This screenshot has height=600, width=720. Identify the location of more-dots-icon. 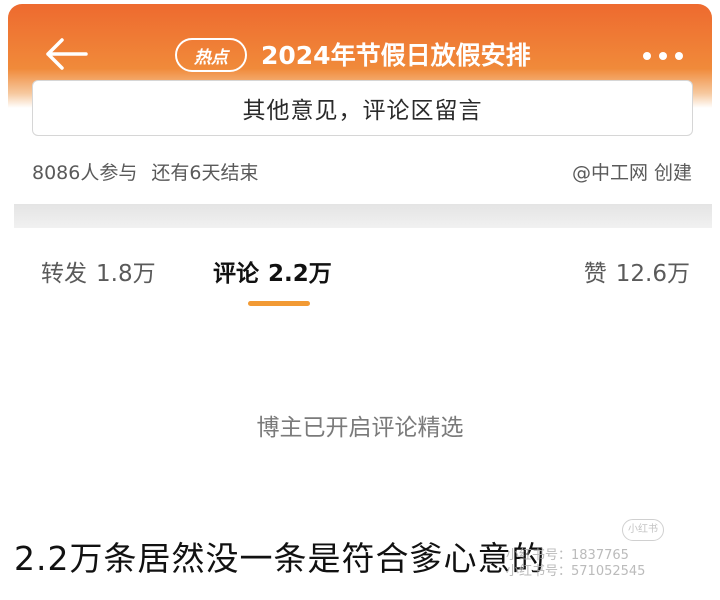
(663, 56).